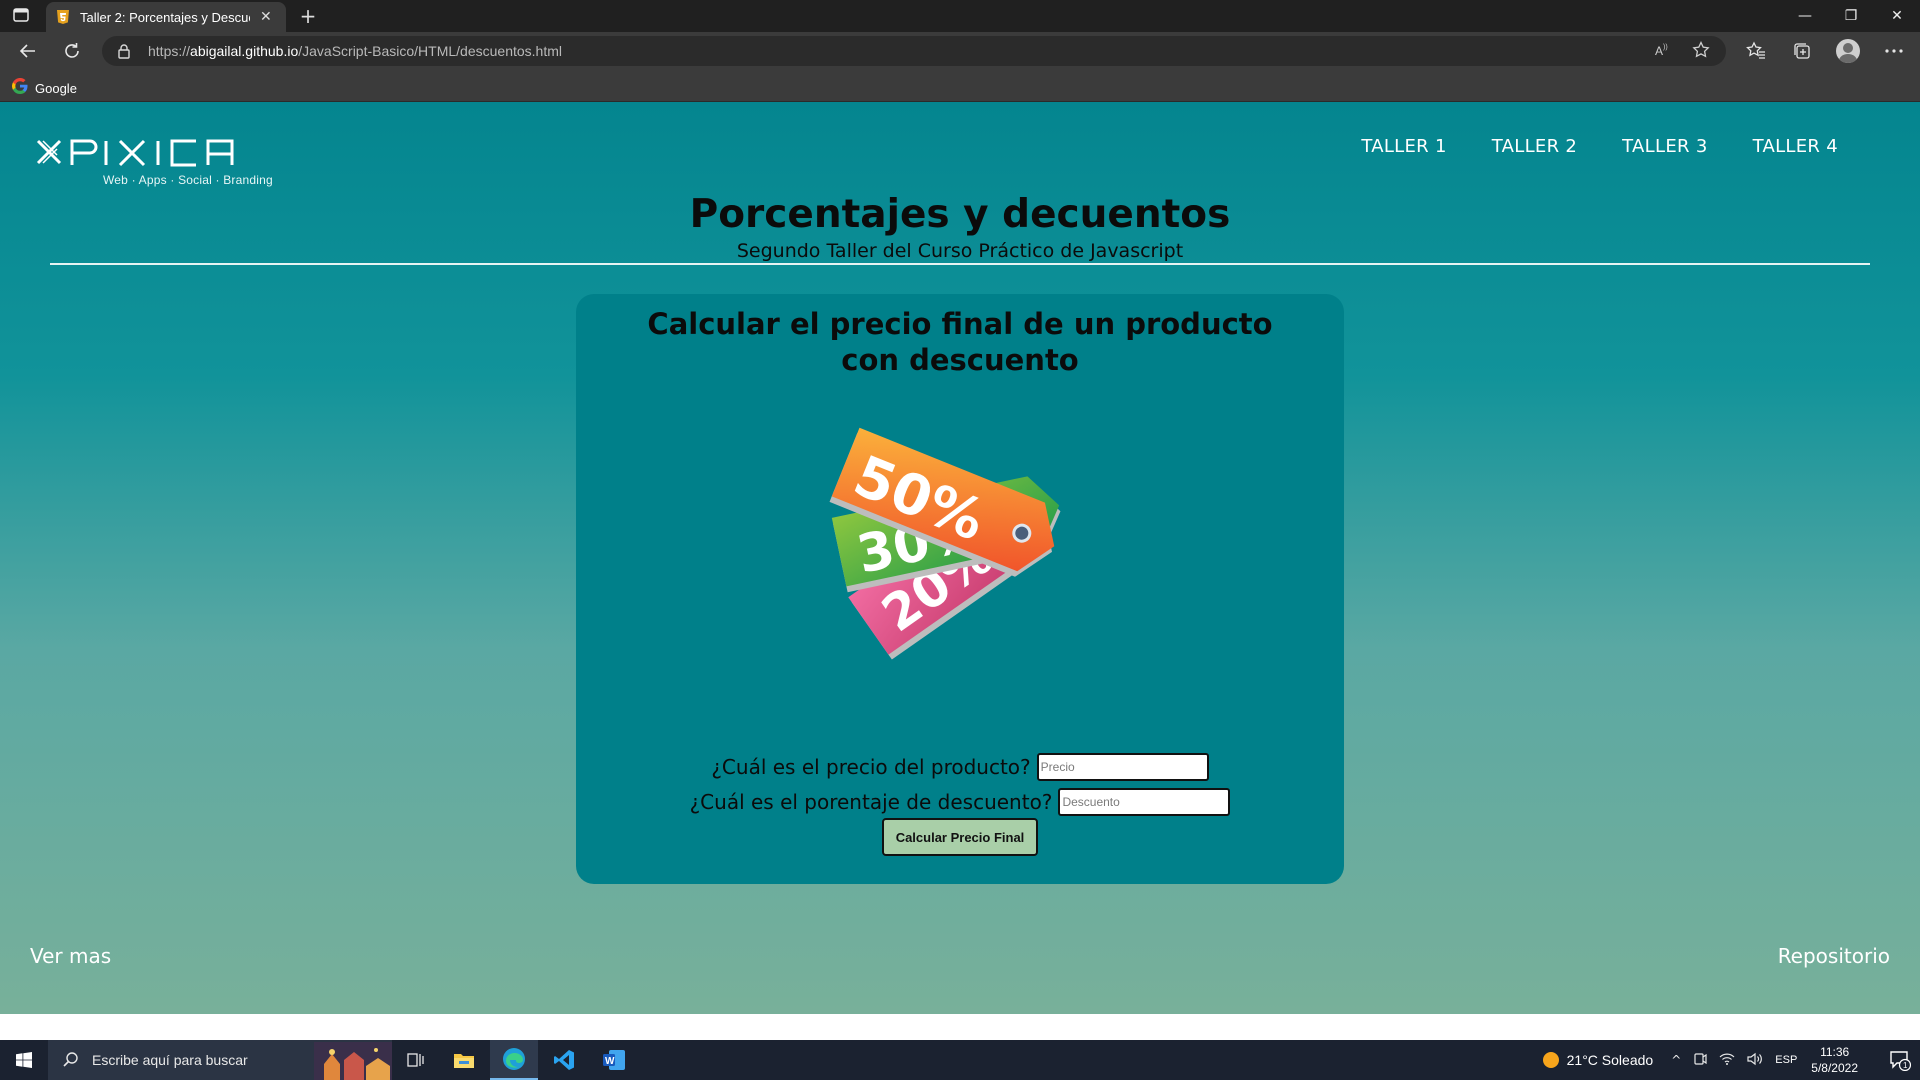 This screenshot has height=1080, width=1920. I want to click on word-icon: W, so click(614, 1060).